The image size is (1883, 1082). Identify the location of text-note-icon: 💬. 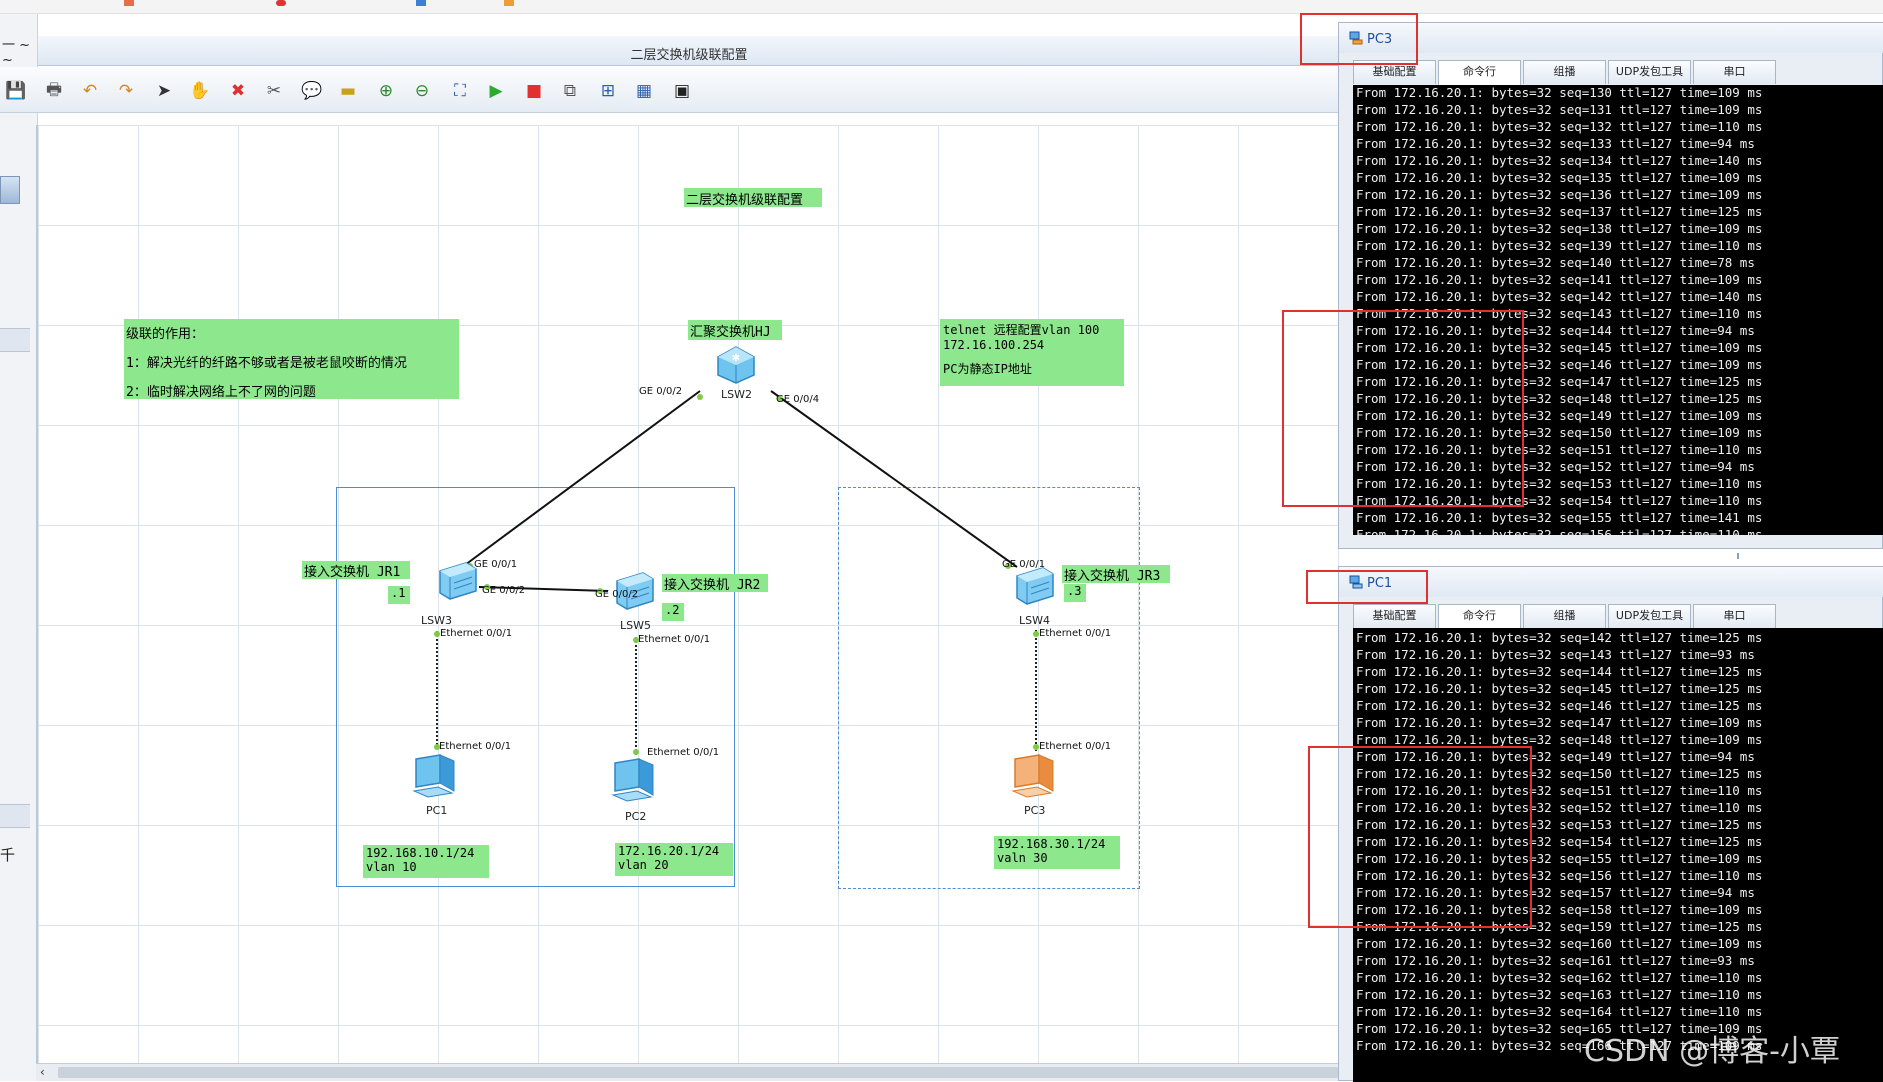
(312, 91).